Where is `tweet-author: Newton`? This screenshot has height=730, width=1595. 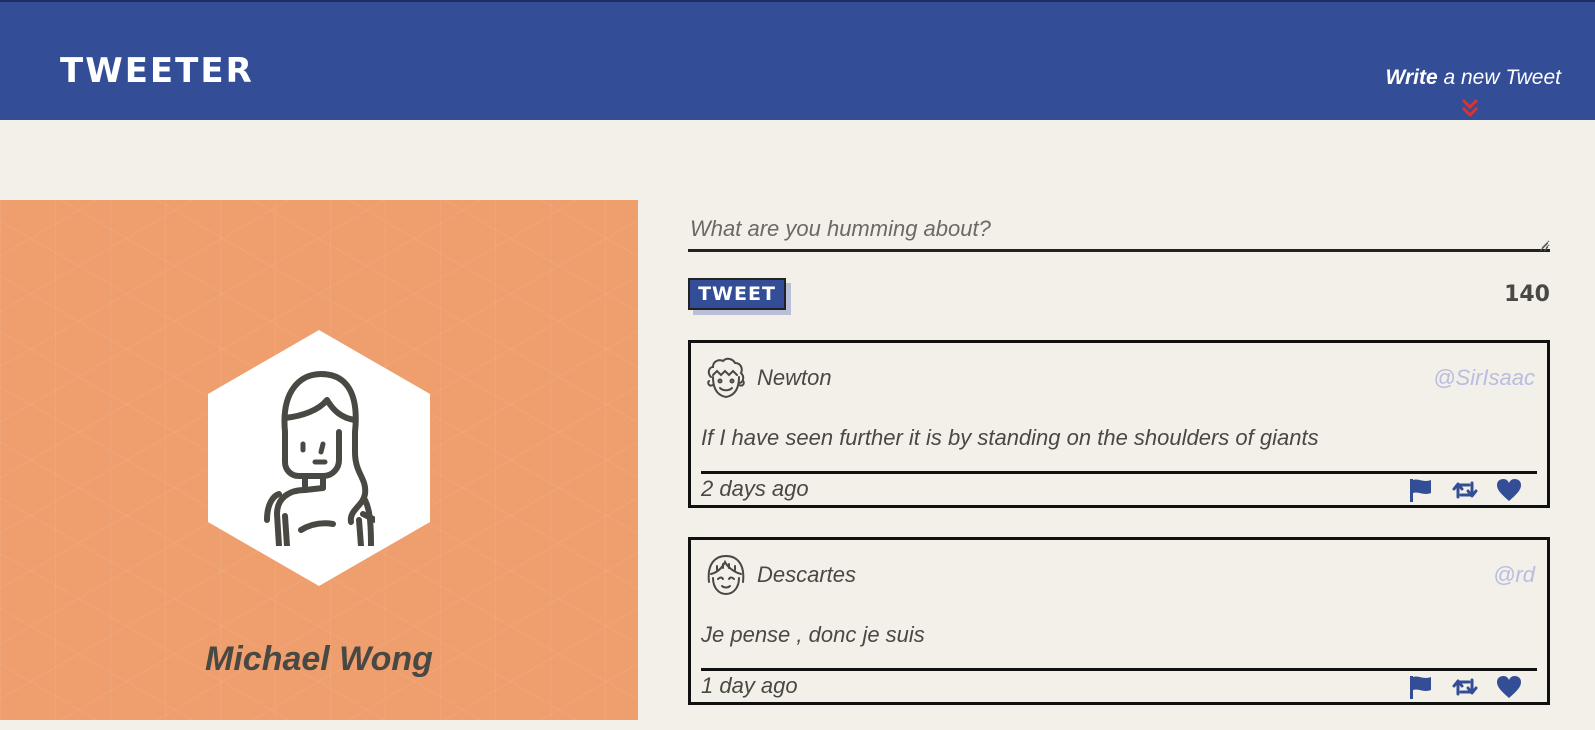 tweet-author: Newton is located at coordinates (794, 378).